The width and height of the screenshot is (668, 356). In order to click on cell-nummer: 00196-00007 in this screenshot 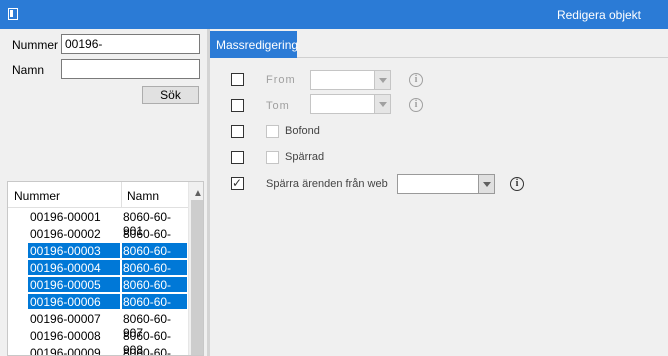, I will do `click(65, 319)`.